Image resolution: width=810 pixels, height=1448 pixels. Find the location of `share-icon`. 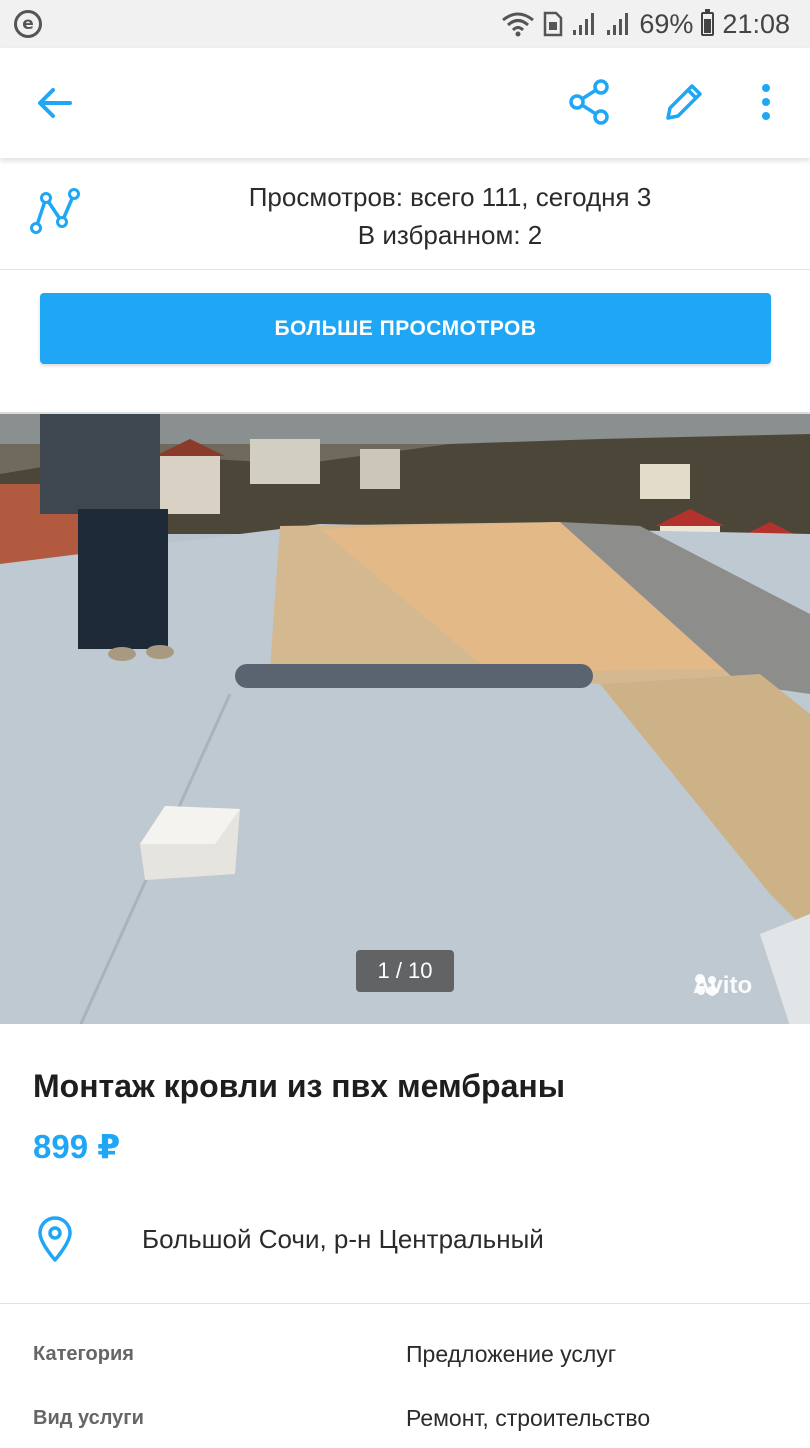

share-icon is located at coordinates (590, 102).